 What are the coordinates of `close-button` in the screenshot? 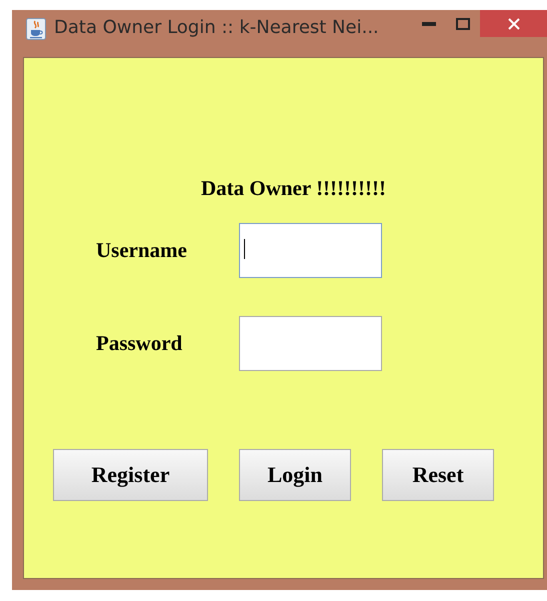 It's located at (513, 23).